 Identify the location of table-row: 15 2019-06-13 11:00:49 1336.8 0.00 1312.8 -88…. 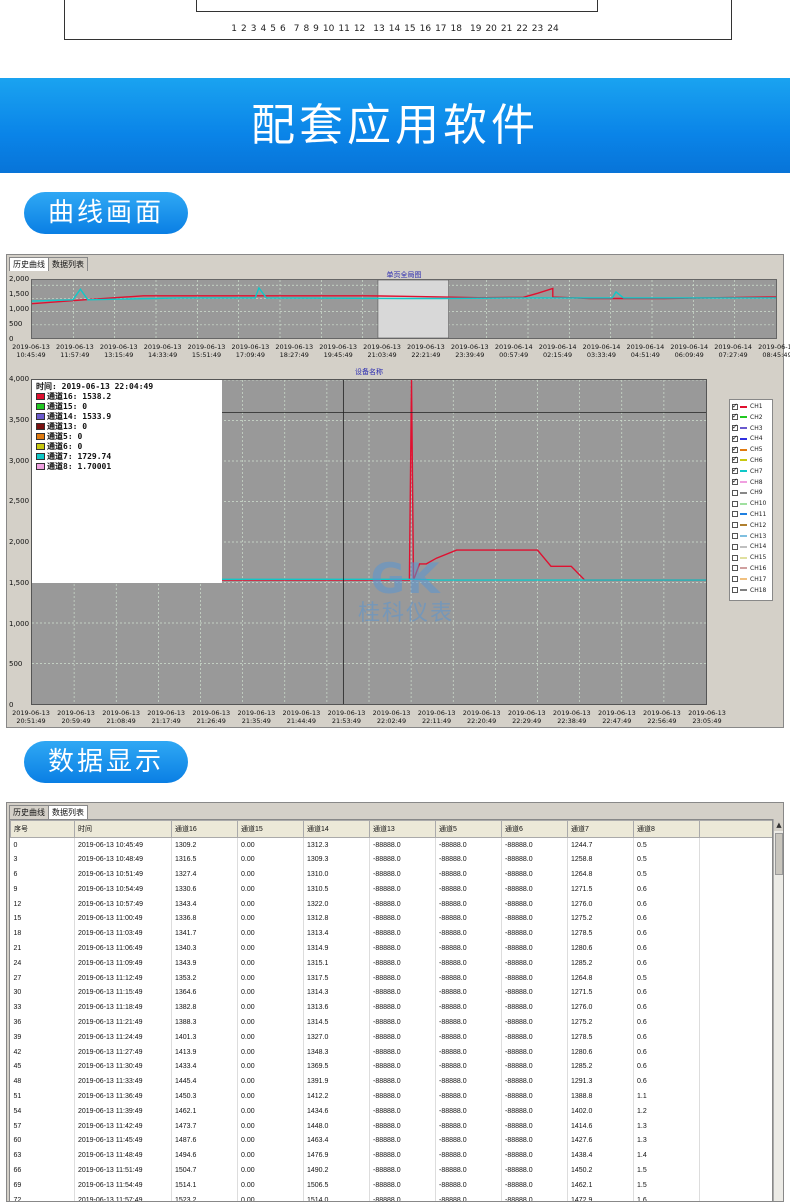
(391, 919).